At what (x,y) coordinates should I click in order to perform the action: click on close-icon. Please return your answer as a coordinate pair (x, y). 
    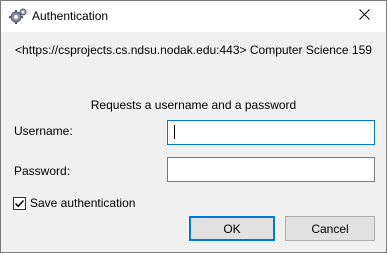
    Looking at the image, I should click on (364, 16).